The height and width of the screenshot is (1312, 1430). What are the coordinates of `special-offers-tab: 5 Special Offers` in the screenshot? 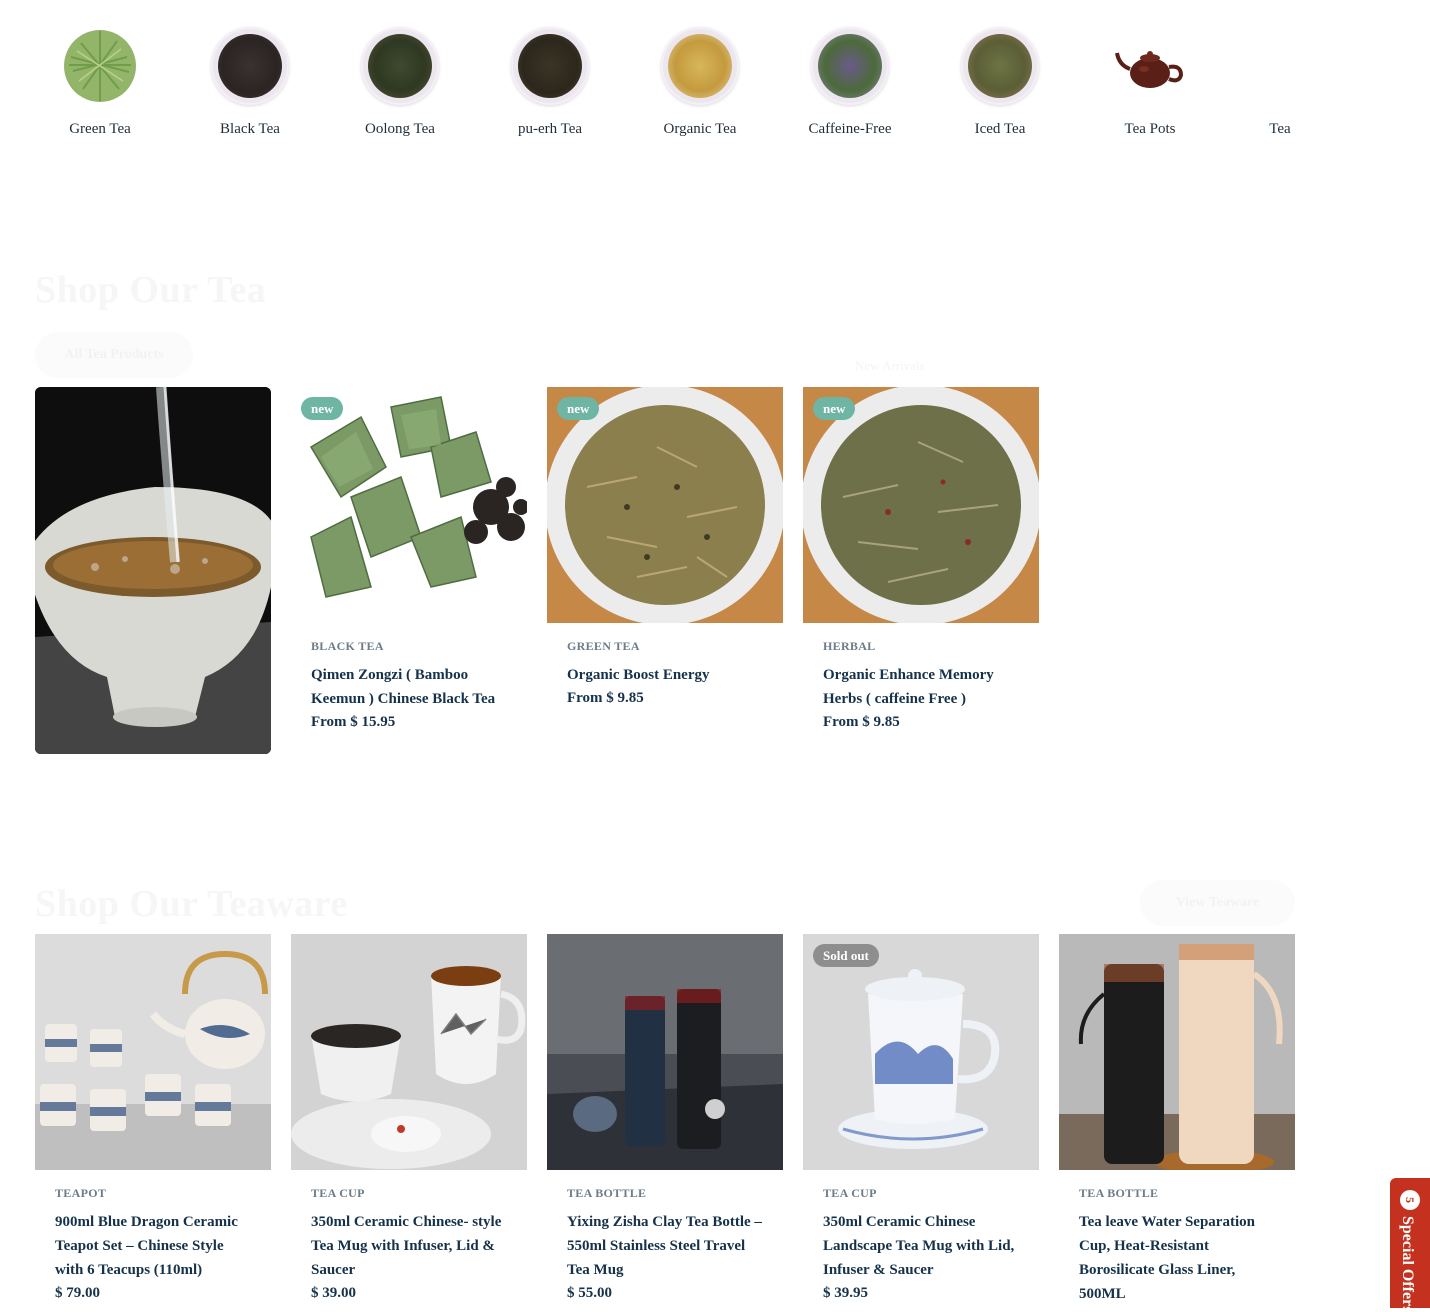 It's located at (1410, 1245).